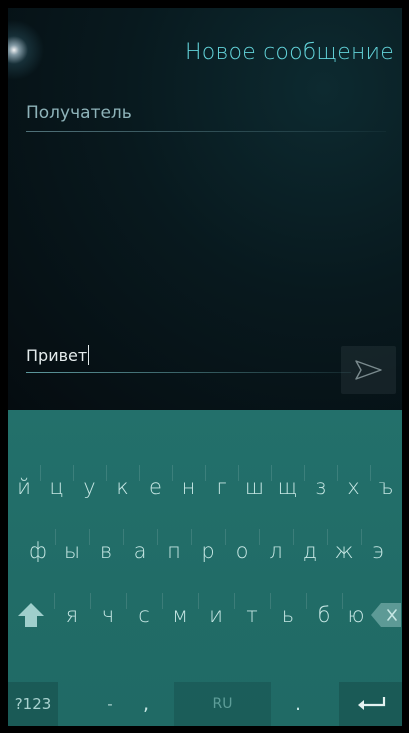 This screenshot has height=733, width=409. Describe the element at coordinates (155, 486) in the screenshot. I see `key-5: е` at that location.